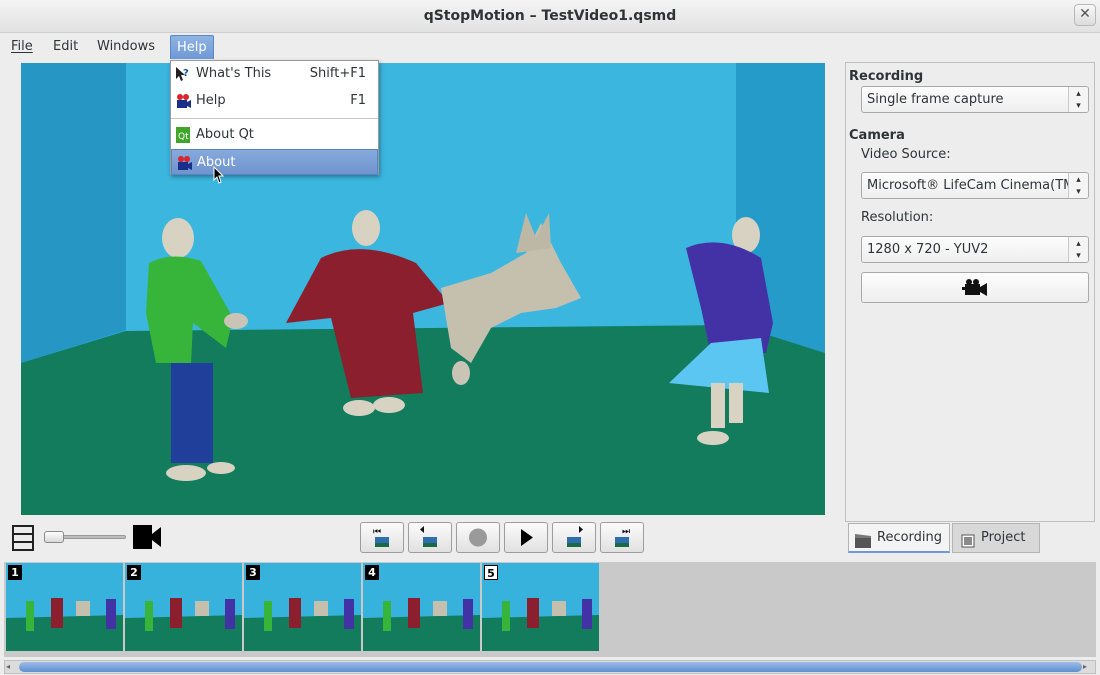 This screenshot has height=675, width=1100. I want to click on window-close-button: ✕, so click(1085, 15).